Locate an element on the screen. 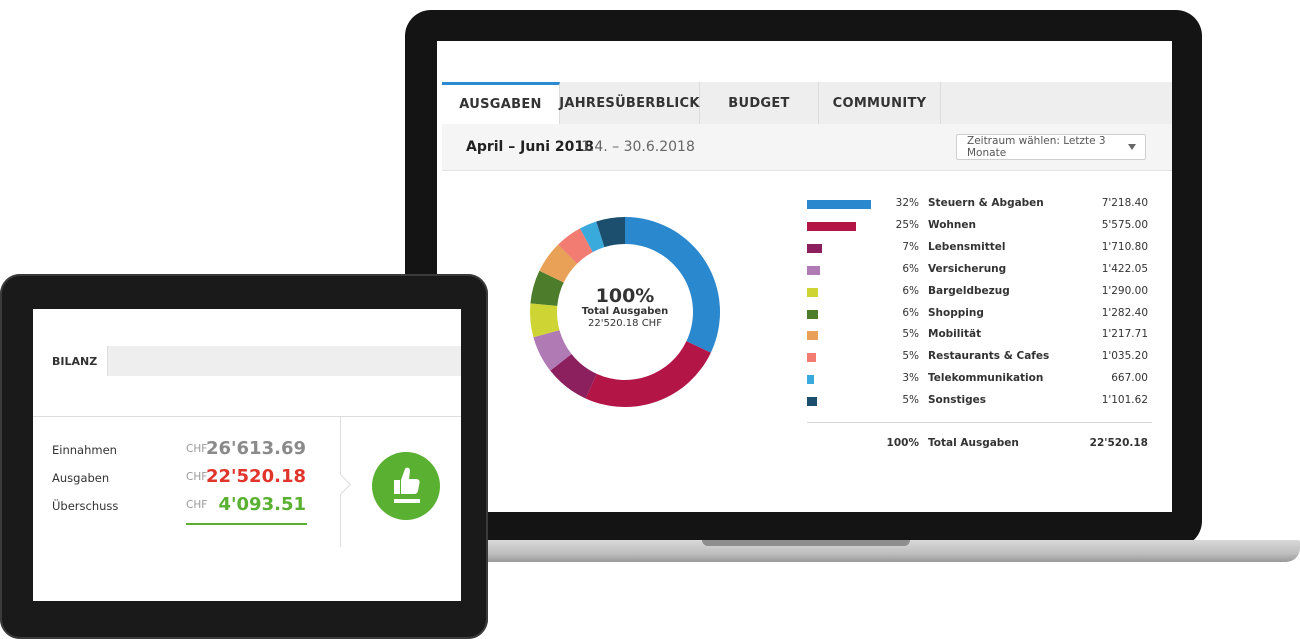 The image size is (1300, 639). legend-category: Mobilität is located at coordinates (955, 334).